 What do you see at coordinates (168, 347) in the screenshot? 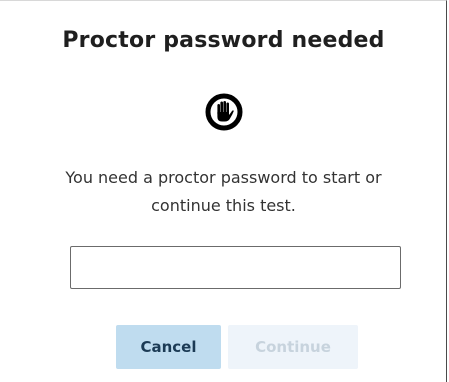
I see `cancel-button: Cancel` at bounding box center [168, 347].